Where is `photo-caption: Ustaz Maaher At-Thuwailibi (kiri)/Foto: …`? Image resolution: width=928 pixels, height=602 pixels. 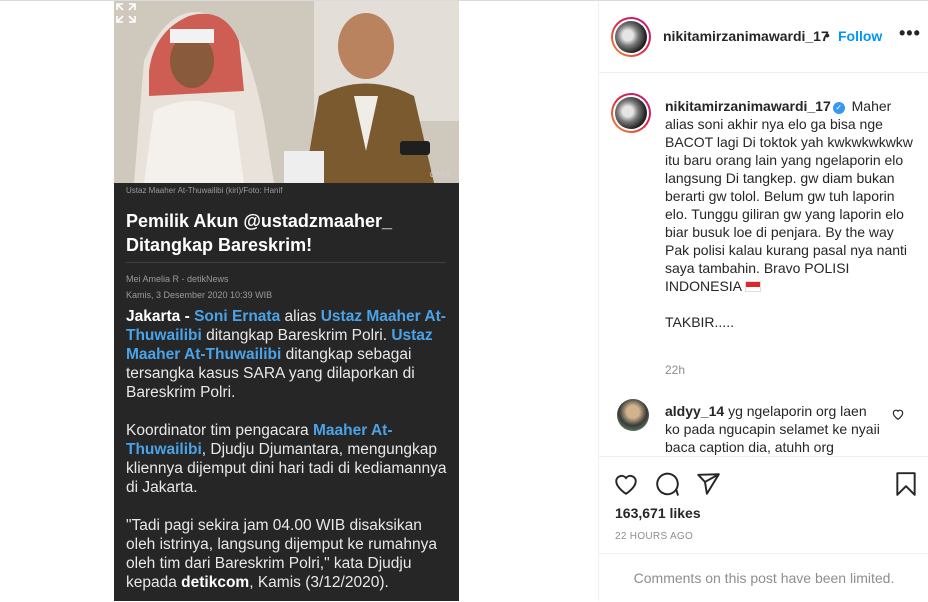
photo-caption: Ustaz Maaher At-Thuwailibi (kiri)/Foto: … is located at coordinates (204, 190).